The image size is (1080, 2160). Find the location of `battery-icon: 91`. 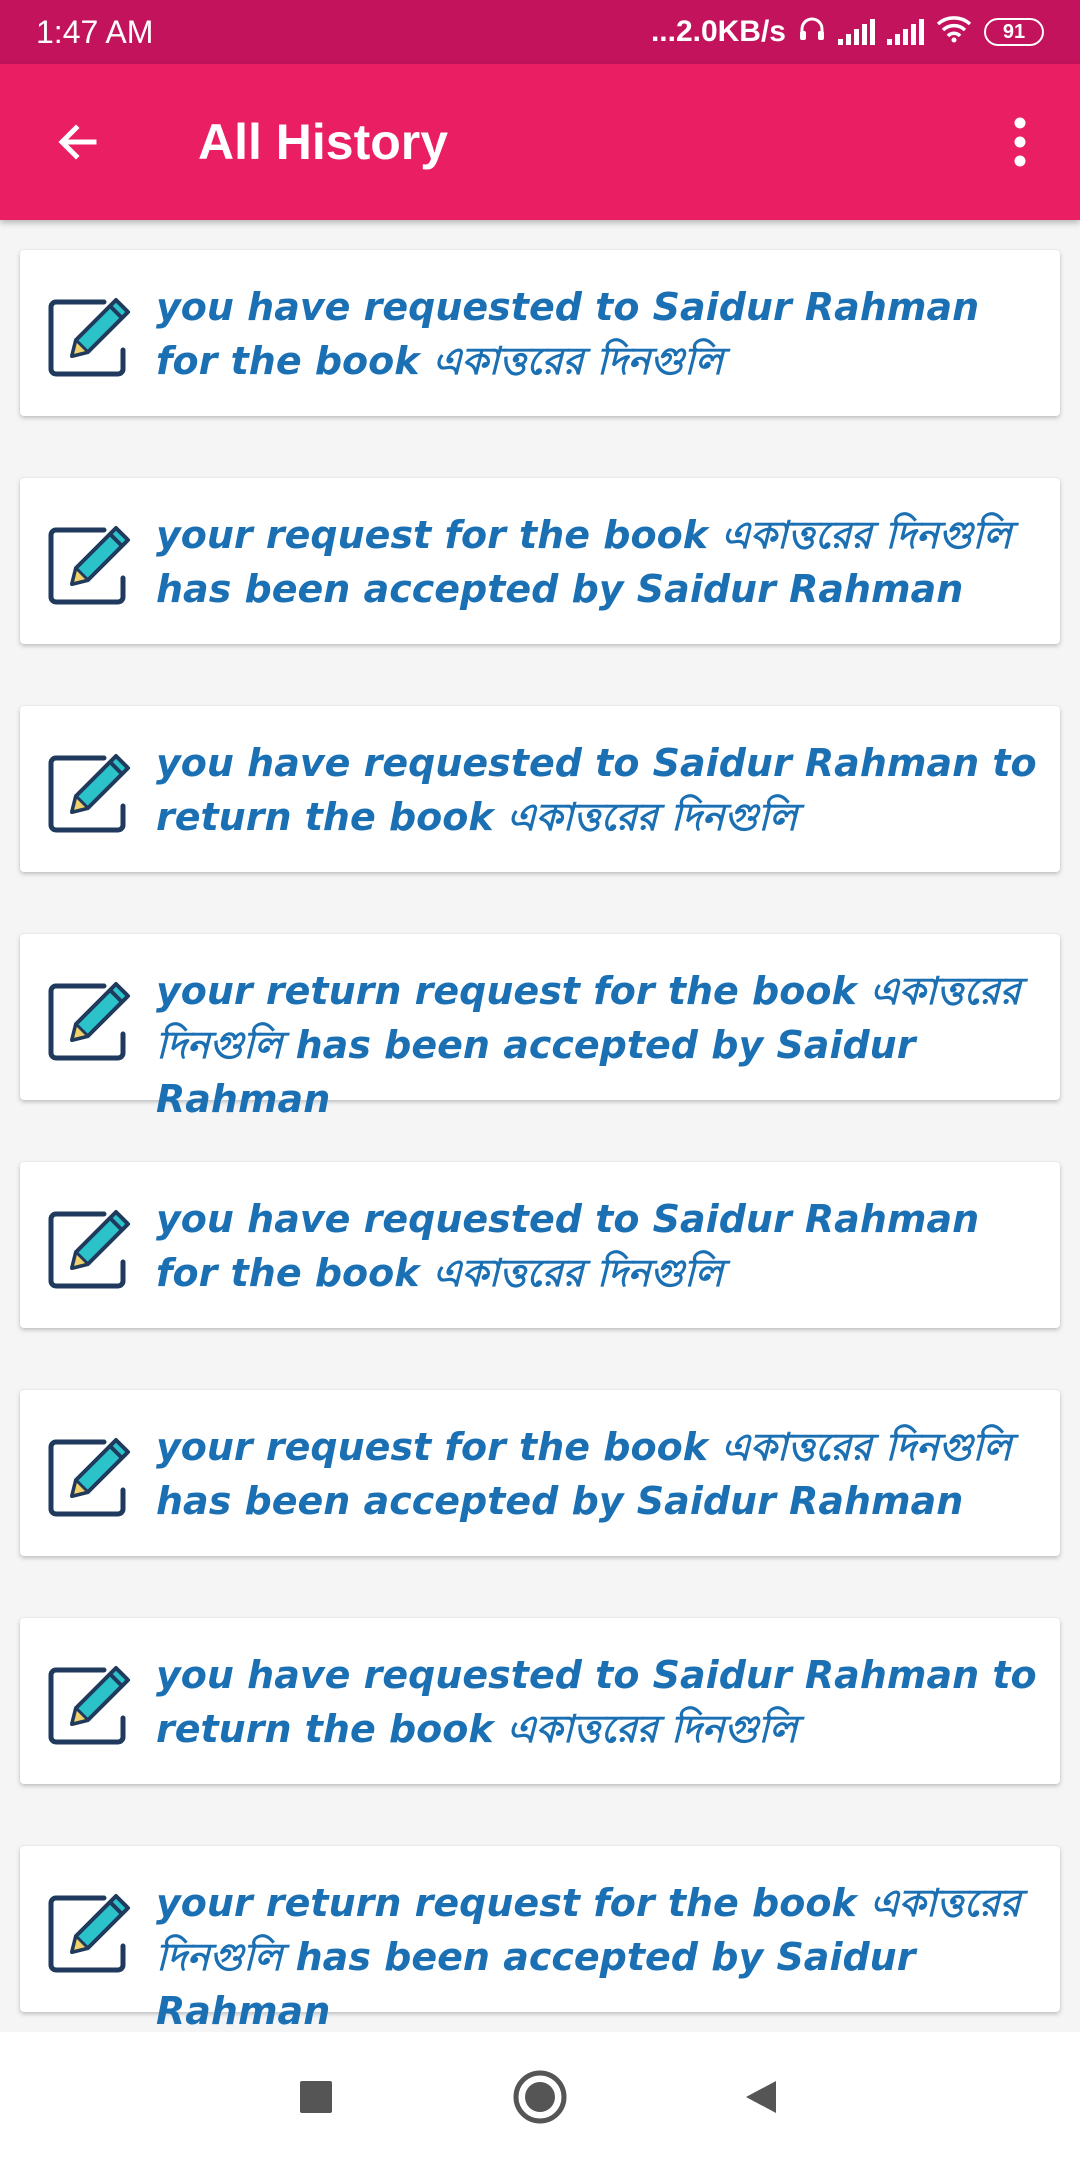

battery-icon: 91 is located at coordinates (1014, 32).